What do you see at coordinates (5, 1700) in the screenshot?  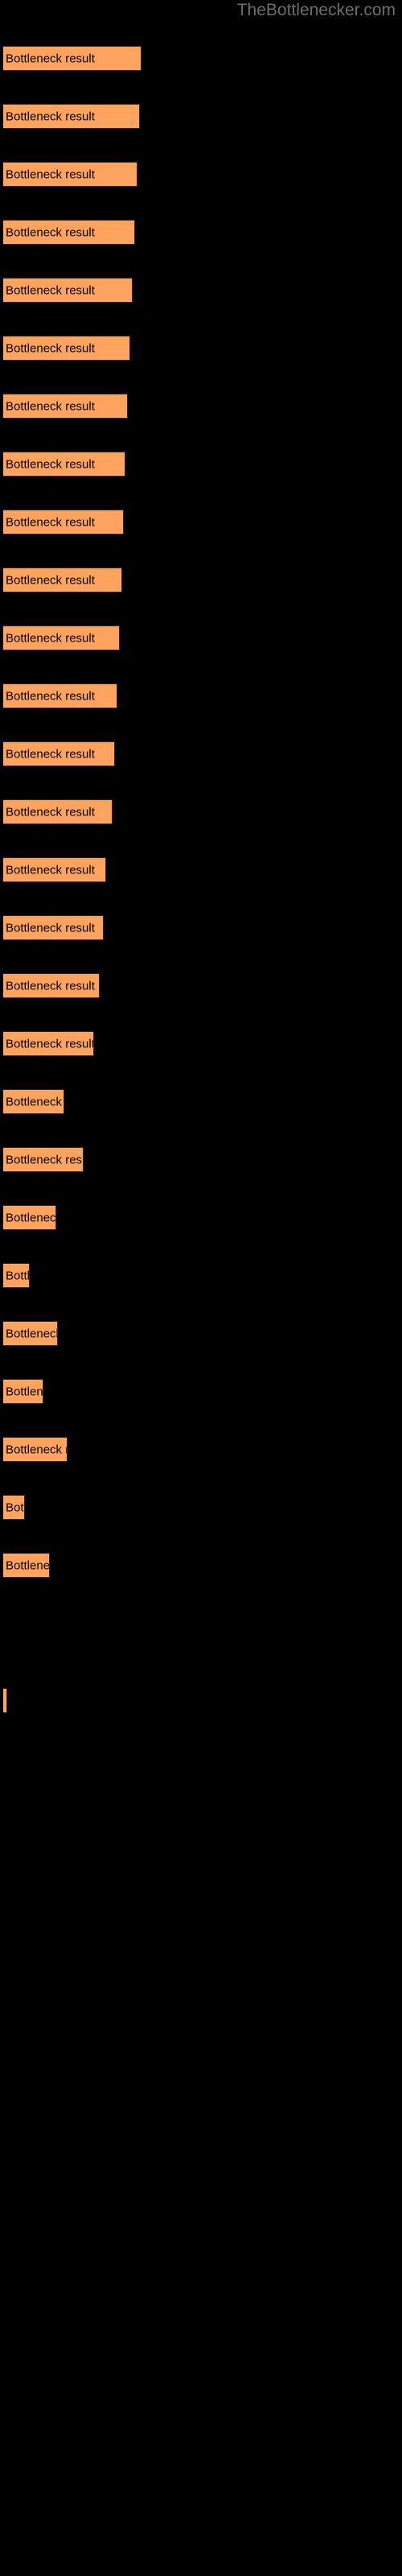 I see `bottleneck-result-bar` at bounding box center [5, 1700].